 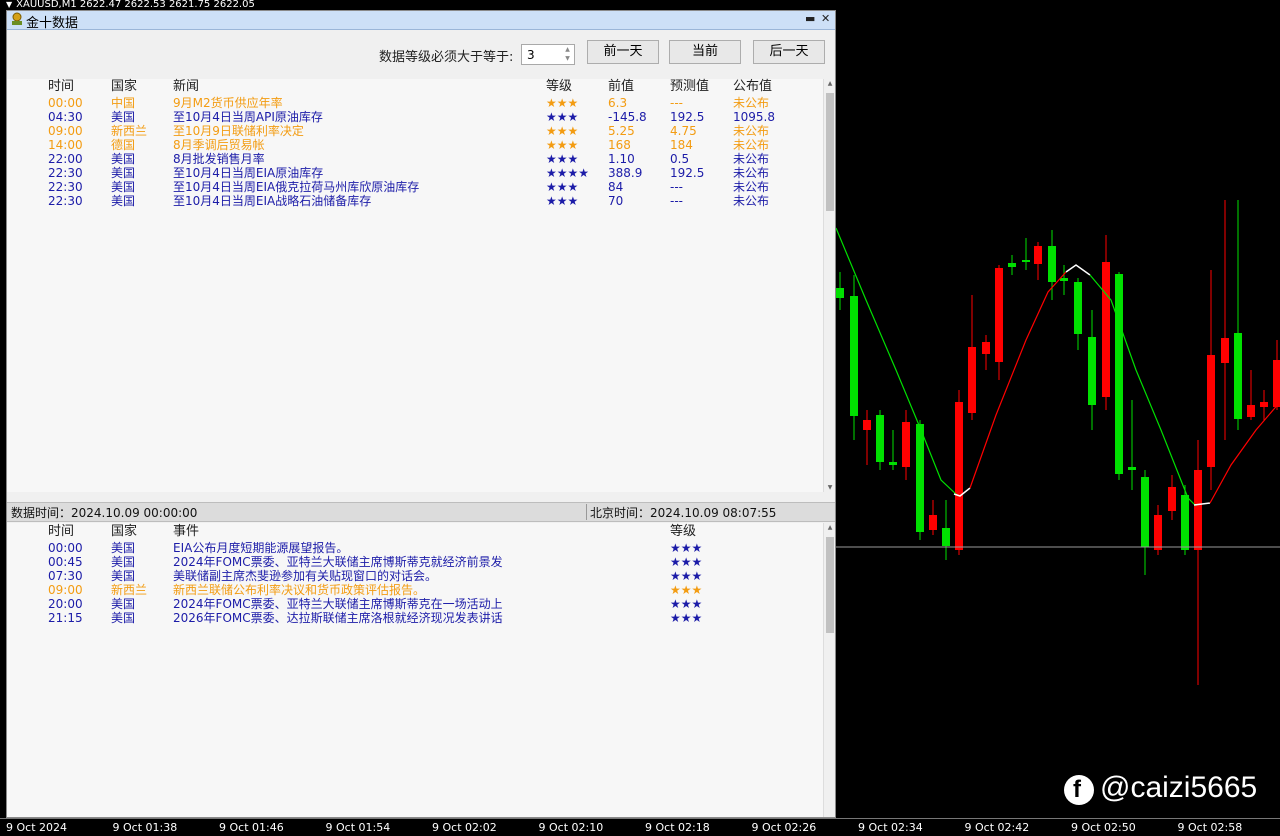 What do you see at coordinates (415, 562) in the screenshot?
I see `list-item: 00:45 美国 2024年FOMC票委、亚特兰大联储主席博斯蒂克就经济前景发 ★★★` at bounding box center [415, 562].